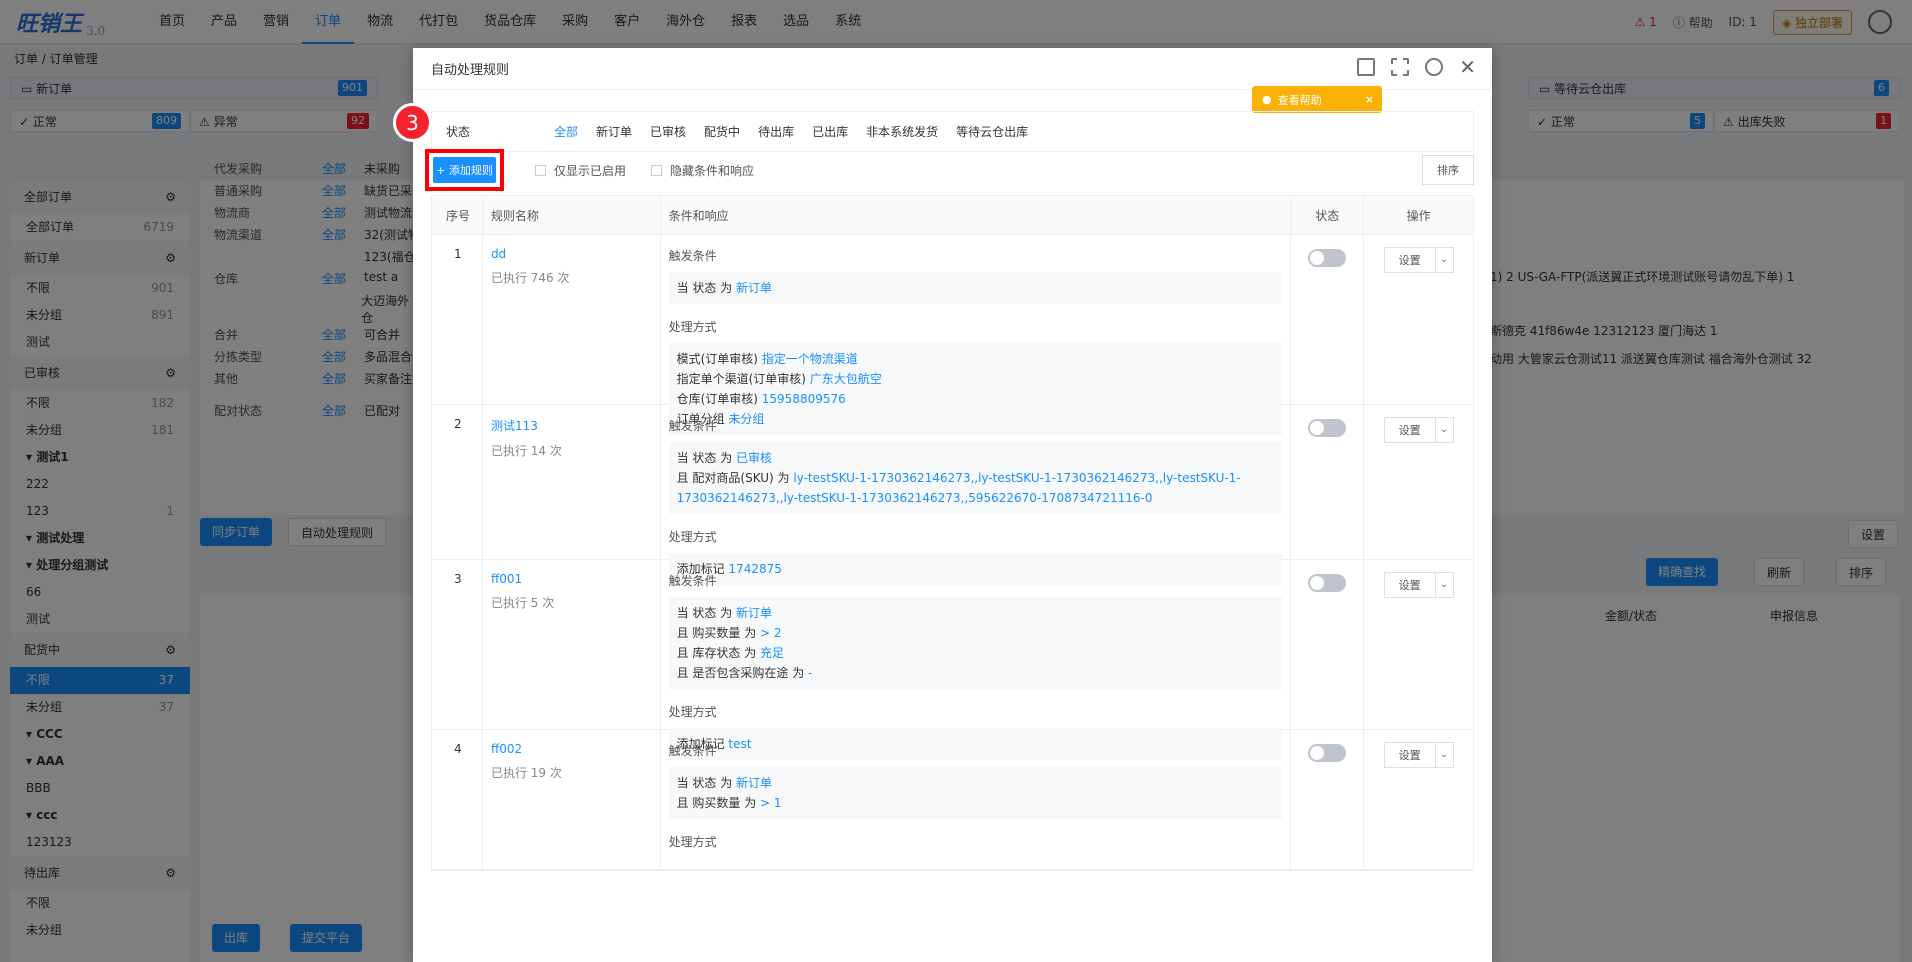 Image resolution: width=1912 pixels, height=962 pixels. Describe the element at coordinates (702, 170) in the screenshot. I see `hide-conditions-checkbox: 隐藏条件和响应` at that location.